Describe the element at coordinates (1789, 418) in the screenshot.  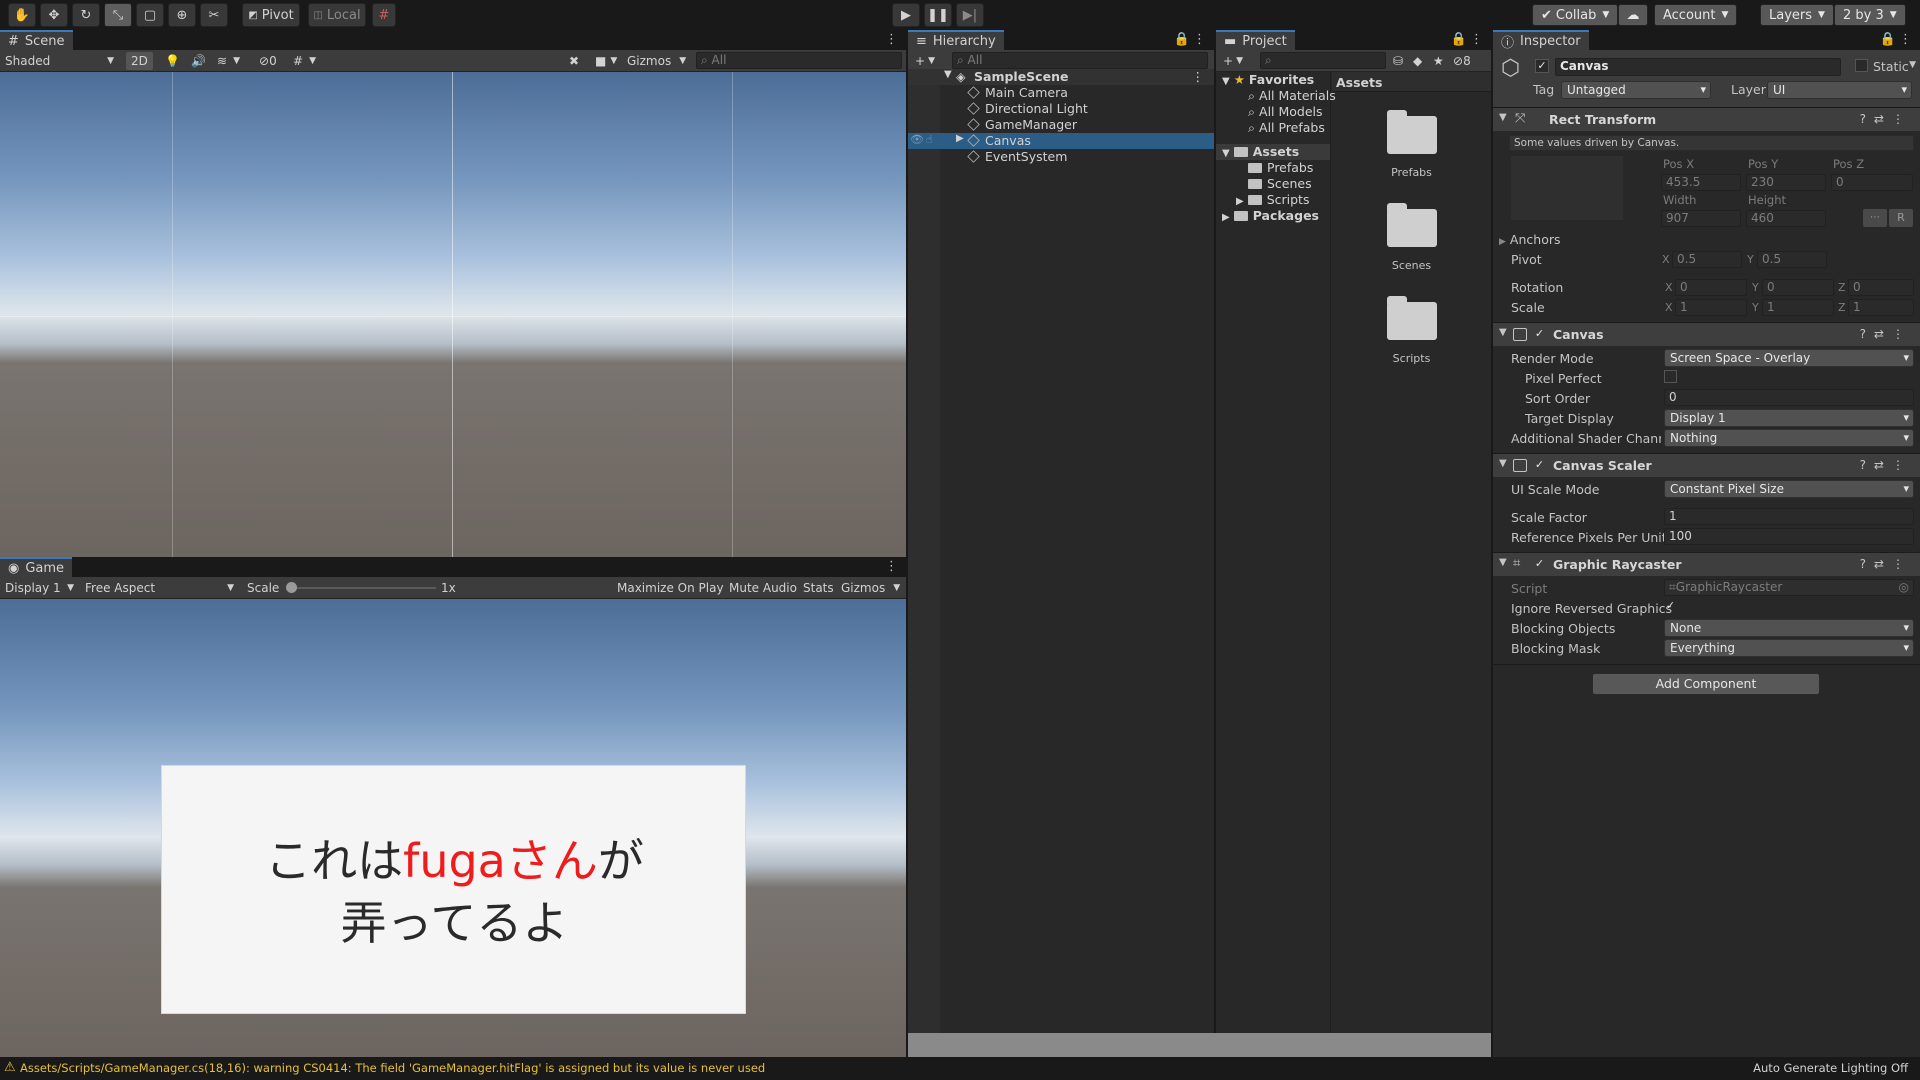
I see `target-display-dropdown: Display 1` at that location.